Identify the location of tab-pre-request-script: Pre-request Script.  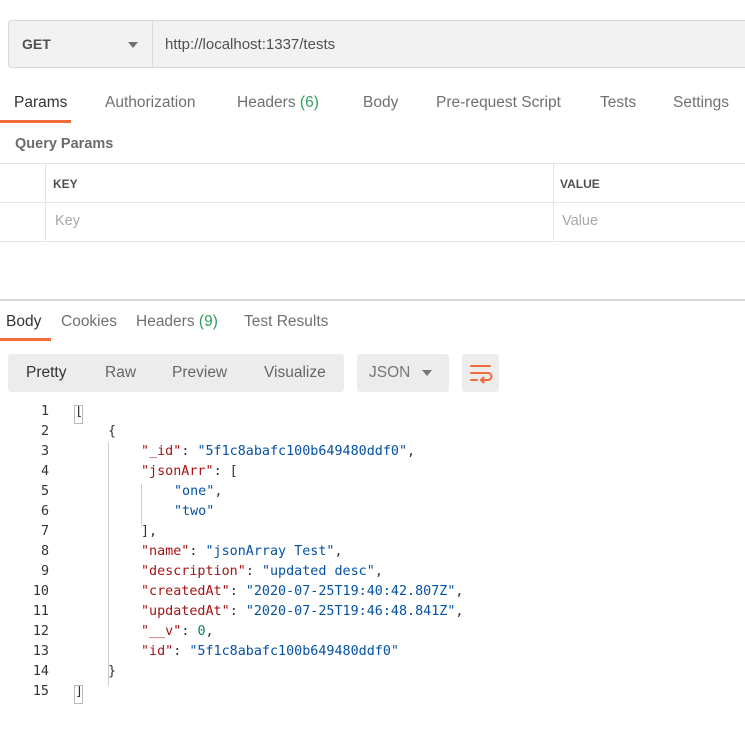
(498, 103).